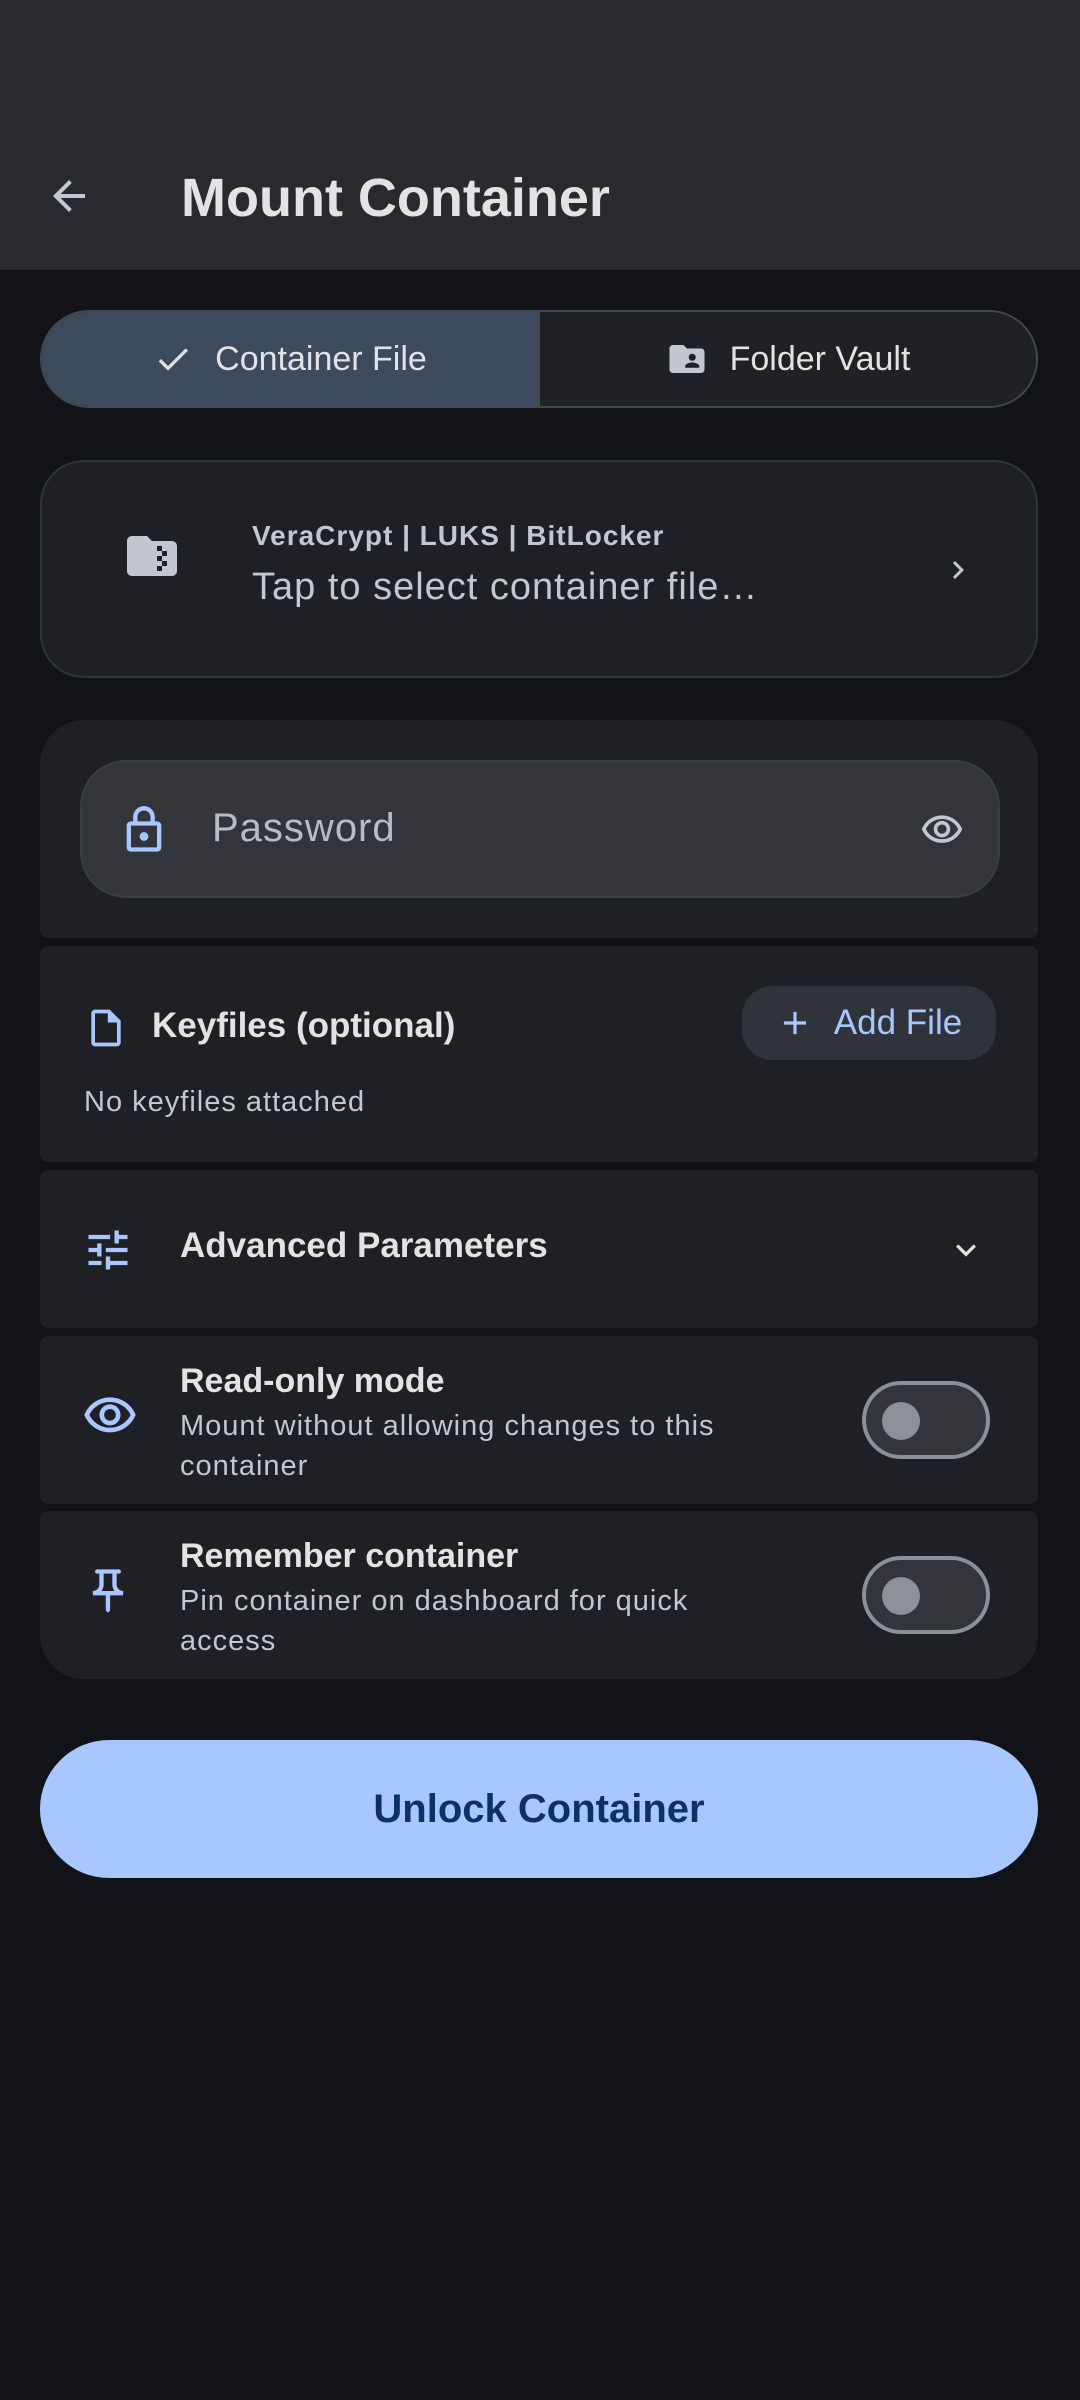 The width and height of the screenshot is (1080, 2400). I want to click on tab-container-file: Container File, so click(291, 359).